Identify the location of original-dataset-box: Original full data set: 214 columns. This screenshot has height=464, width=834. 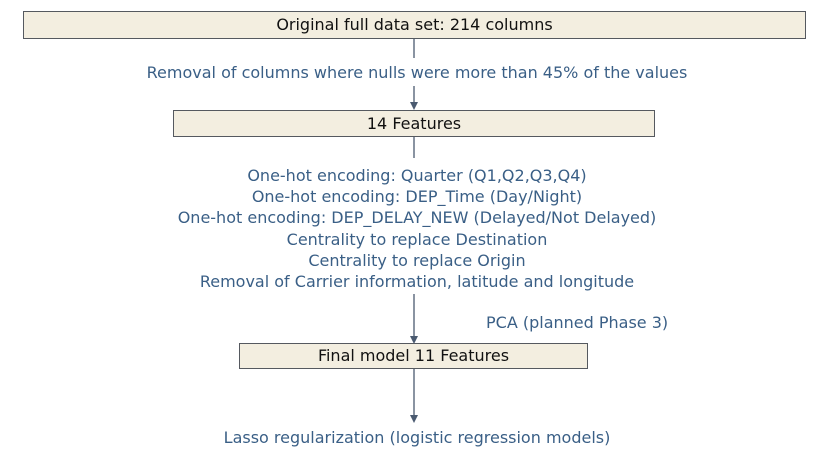
(414, 25).